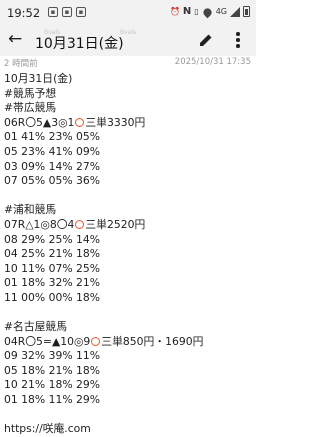 The height and width of the screenshot is (437, 320). What do you see at coordinates (212, 62) in the screenshot?
I see `timestamp: 2025/10/31 17:35` at bounding box center [212, 62].